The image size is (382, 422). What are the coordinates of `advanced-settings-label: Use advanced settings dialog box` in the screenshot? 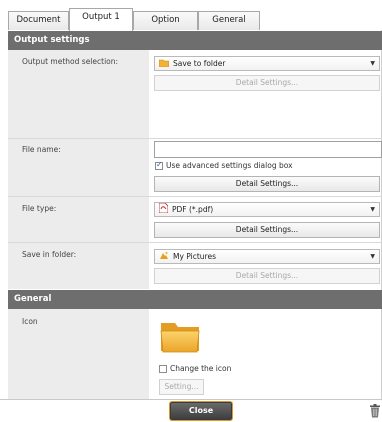 It's located at (229, 165).